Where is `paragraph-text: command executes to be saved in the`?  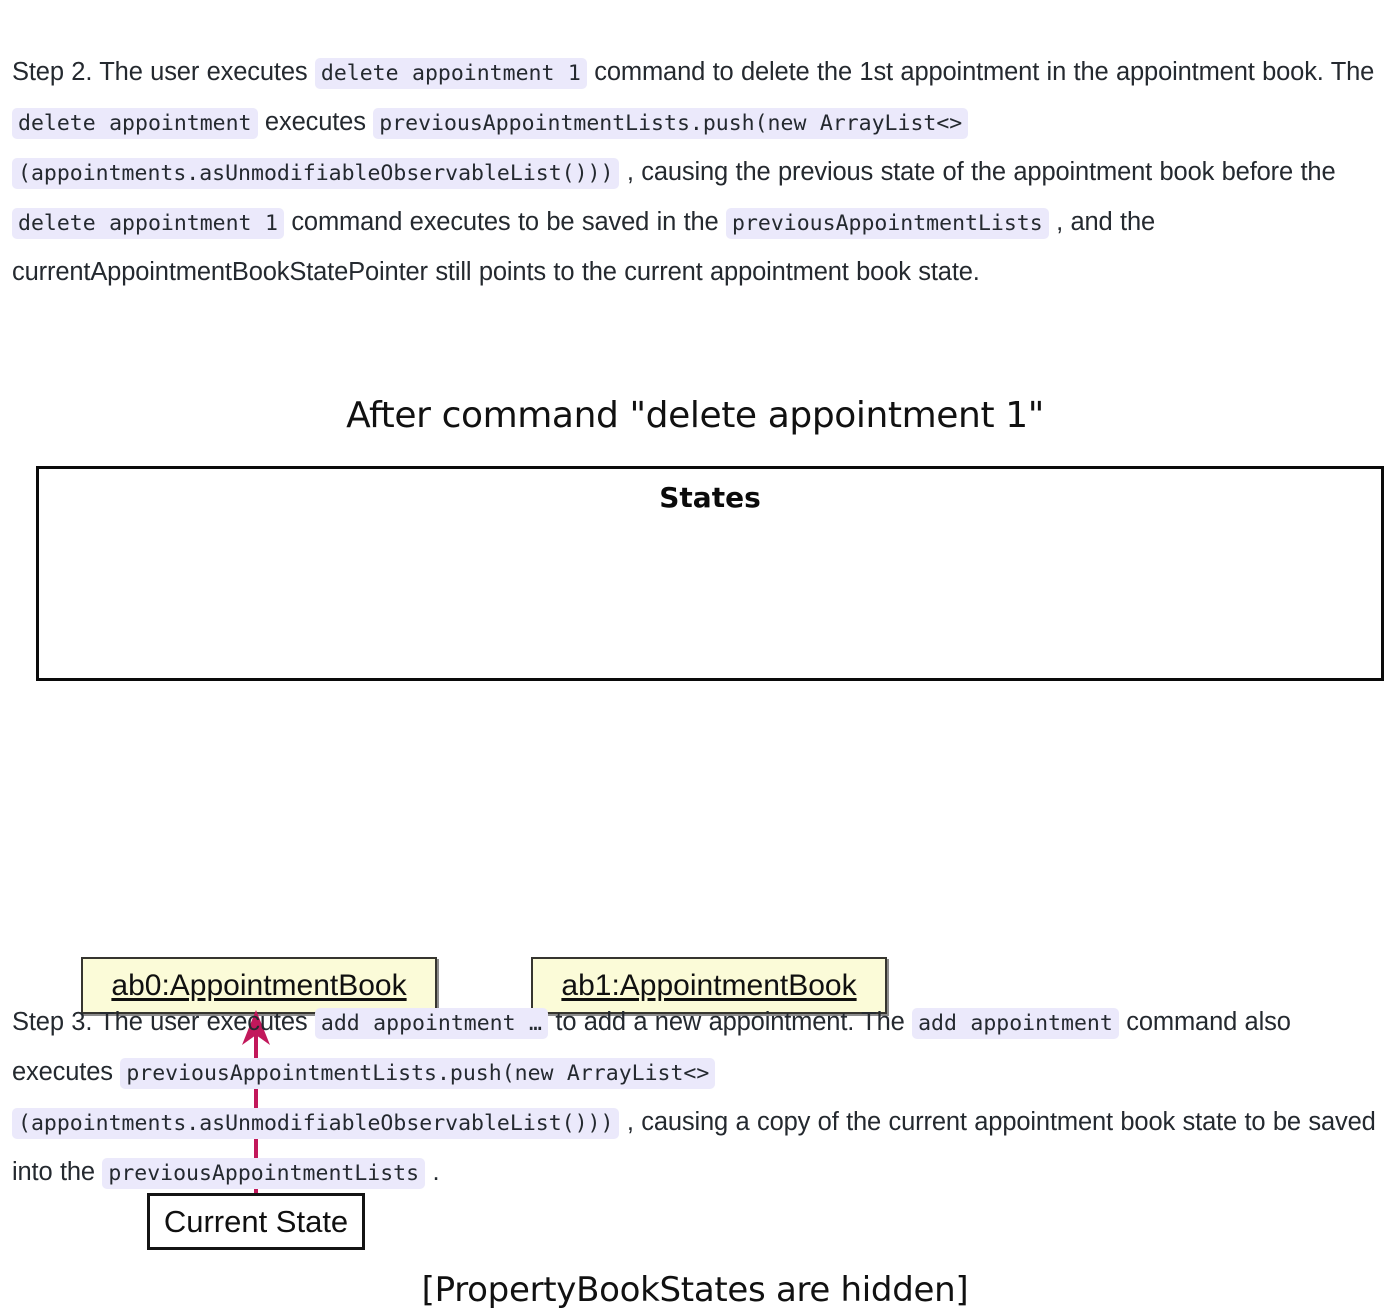
paragraph-text: command executes to be saved in the is located at coordinates (505, 221).